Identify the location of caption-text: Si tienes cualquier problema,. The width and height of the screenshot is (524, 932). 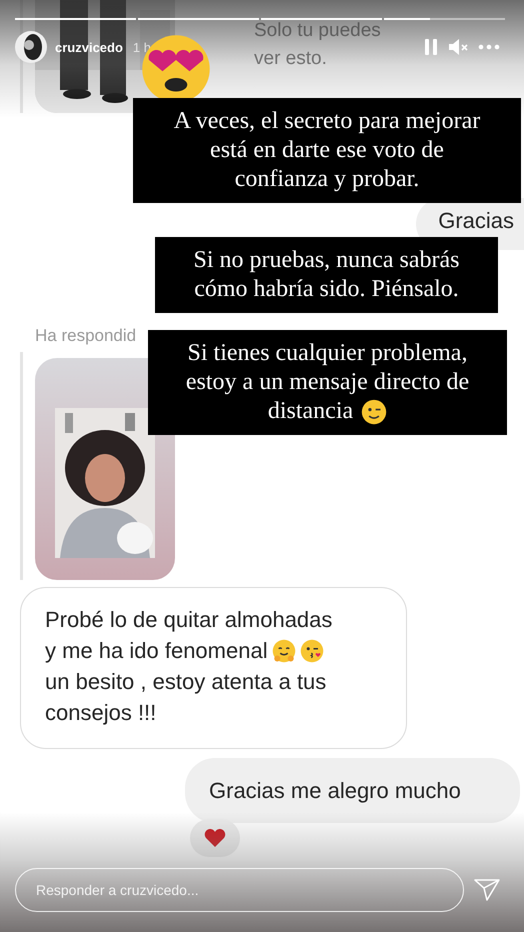
(328, 353).